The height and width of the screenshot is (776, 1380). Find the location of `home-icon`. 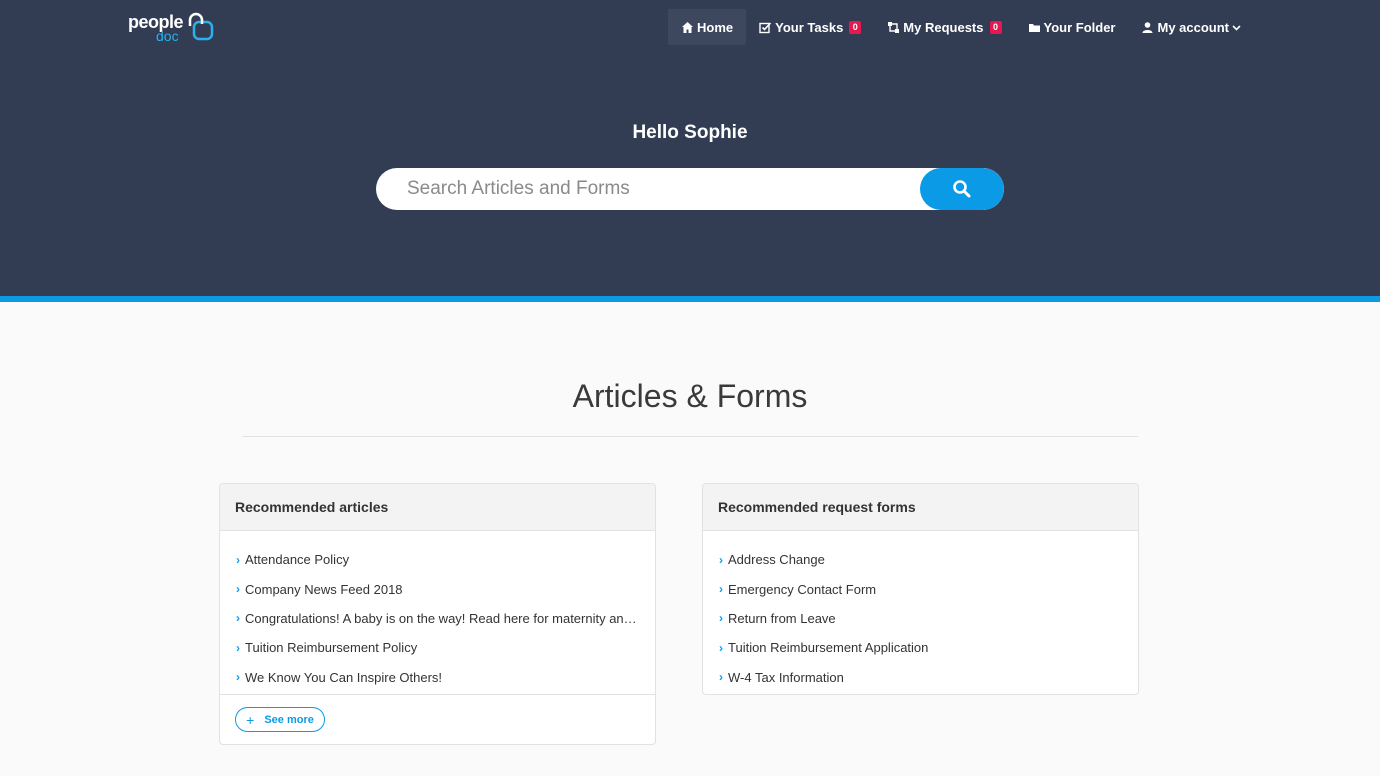

home-icon is located at coordinates (687, 27).